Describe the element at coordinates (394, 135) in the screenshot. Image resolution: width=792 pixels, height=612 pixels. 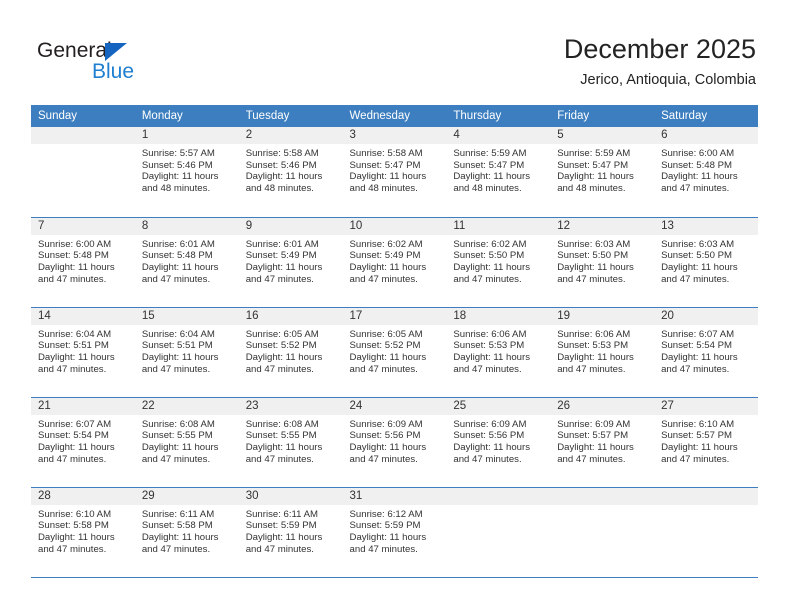
I see `day-number: 3` at that location.